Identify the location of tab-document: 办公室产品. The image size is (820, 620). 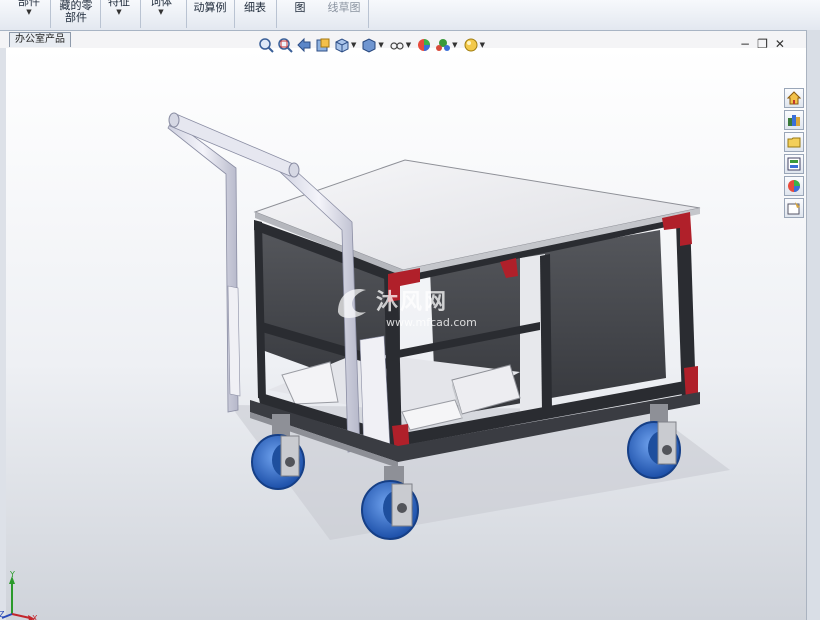
(40, 39).